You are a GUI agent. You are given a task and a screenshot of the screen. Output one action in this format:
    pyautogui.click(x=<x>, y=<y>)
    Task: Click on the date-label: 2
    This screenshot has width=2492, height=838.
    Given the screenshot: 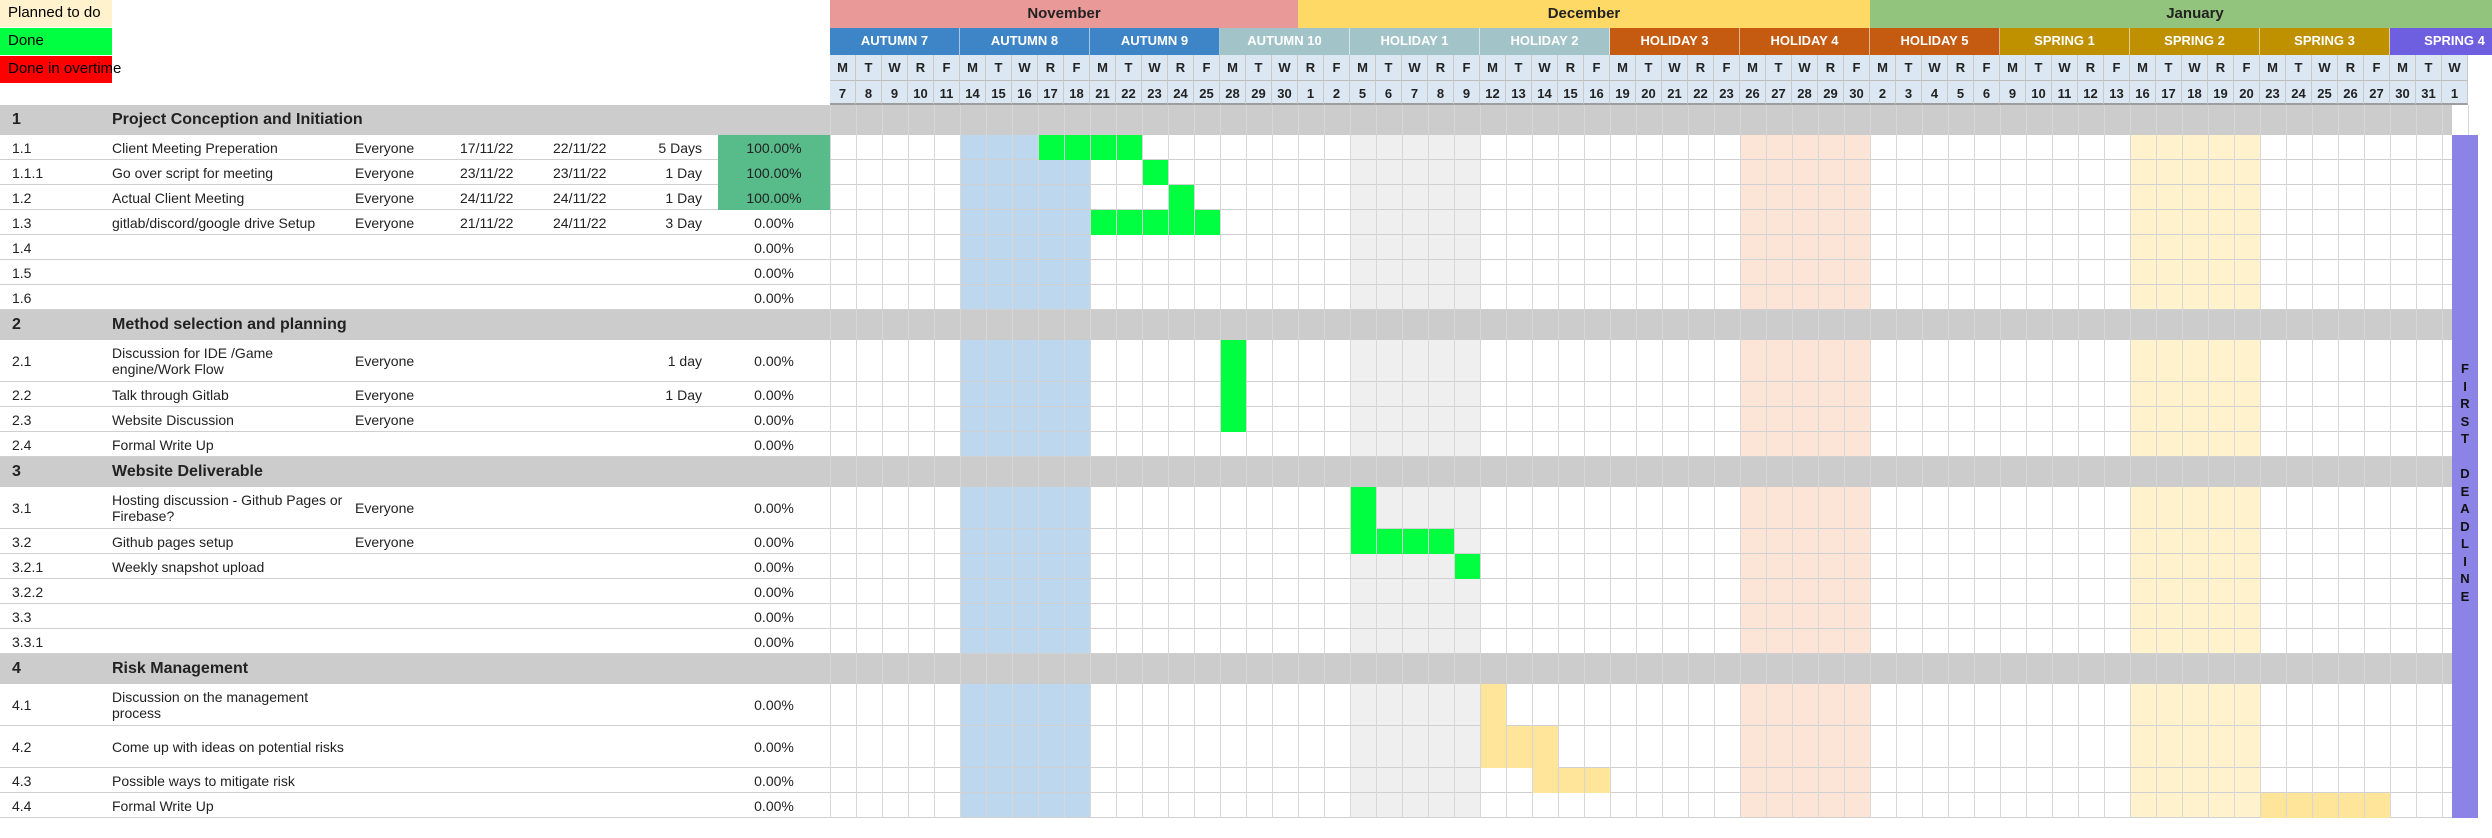 What is the action you would take?
    pyautogui.click(x=1883, y=93)
    